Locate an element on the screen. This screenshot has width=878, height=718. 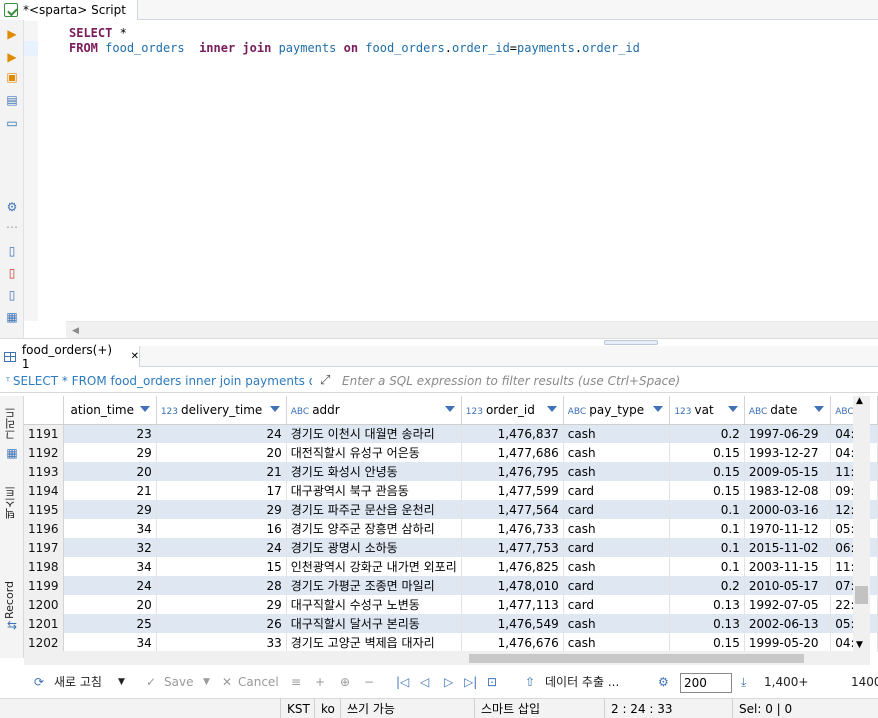
table-cell: 2002-06-13 is located at coordinates (788, 623).